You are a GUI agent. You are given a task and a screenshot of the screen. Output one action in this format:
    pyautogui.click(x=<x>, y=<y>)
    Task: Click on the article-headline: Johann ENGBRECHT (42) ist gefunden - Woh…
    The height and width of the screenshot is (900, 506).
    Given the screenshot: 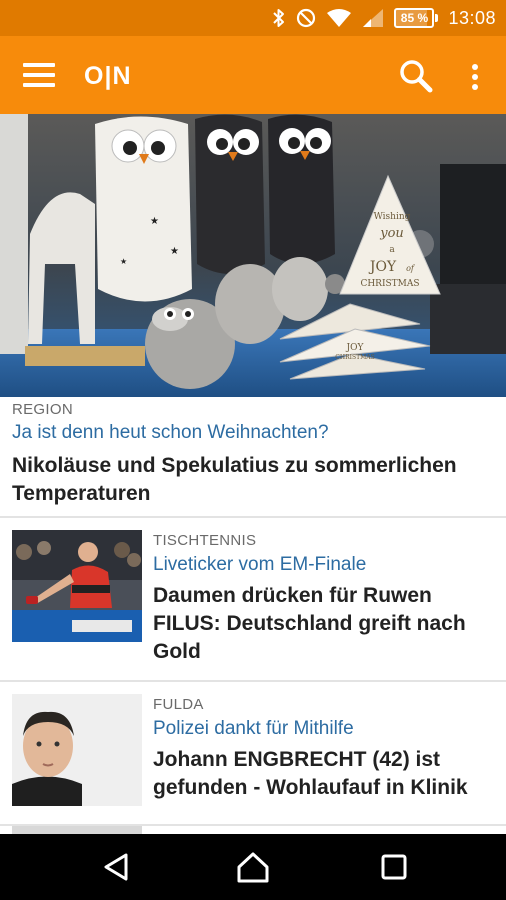 What is the action you would take?
    pyautogui.click(x=310, y=773)
    